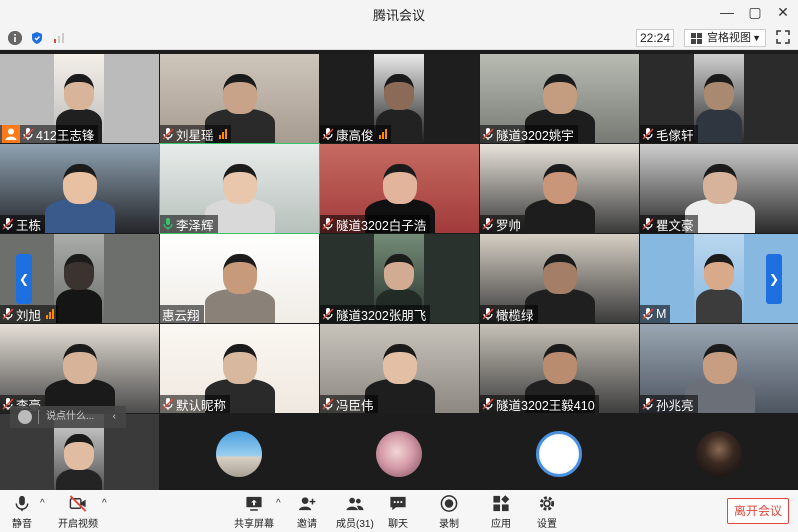 The height and width of the screenshot is (532, 798). What do you see at coordinates (355, 134) in the screenshot?
I see `participant-label: 康高俊` at bounding box center [355, 134].